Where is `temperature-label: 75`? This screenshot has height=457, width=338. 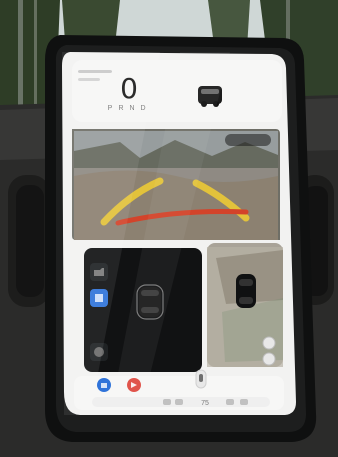 temperature-label: 75 is located at coordinates (205, 403).